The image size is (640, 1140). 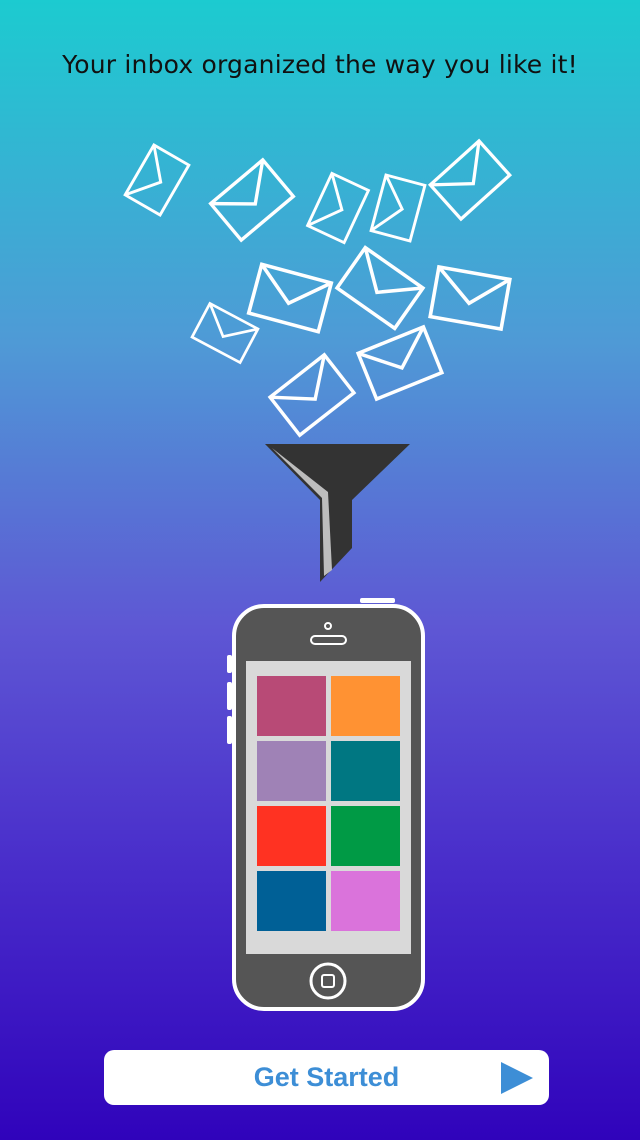 I want to click on home-button, so click(x=328, y=981).